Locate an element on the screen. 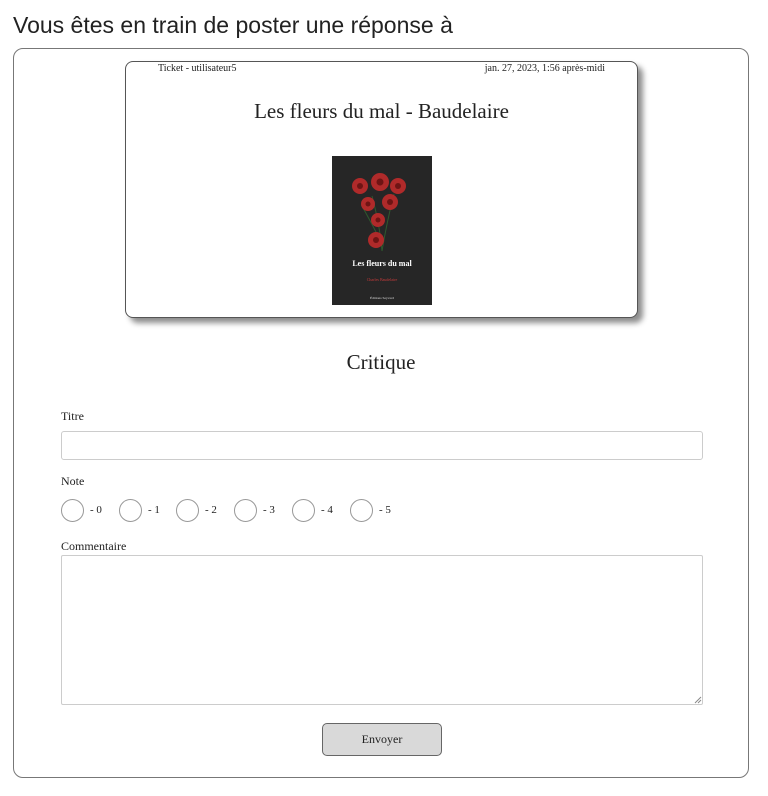 The width and height of the screenshot is (768, 796). ticket-author: Ticket - utilisateur5 is located at coordinates (197, 68).